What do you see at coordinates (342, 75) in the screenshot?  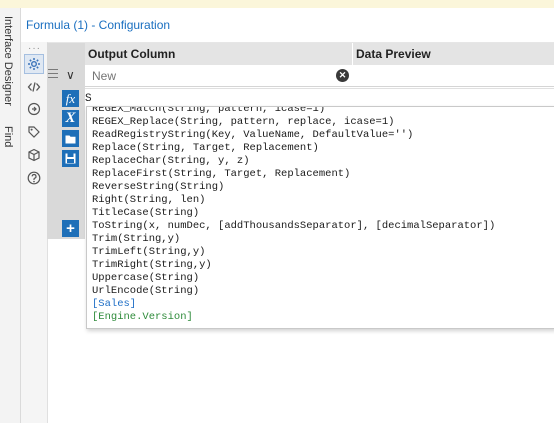 I see `clear-icon: ✕` at bounding box center [342, 75].